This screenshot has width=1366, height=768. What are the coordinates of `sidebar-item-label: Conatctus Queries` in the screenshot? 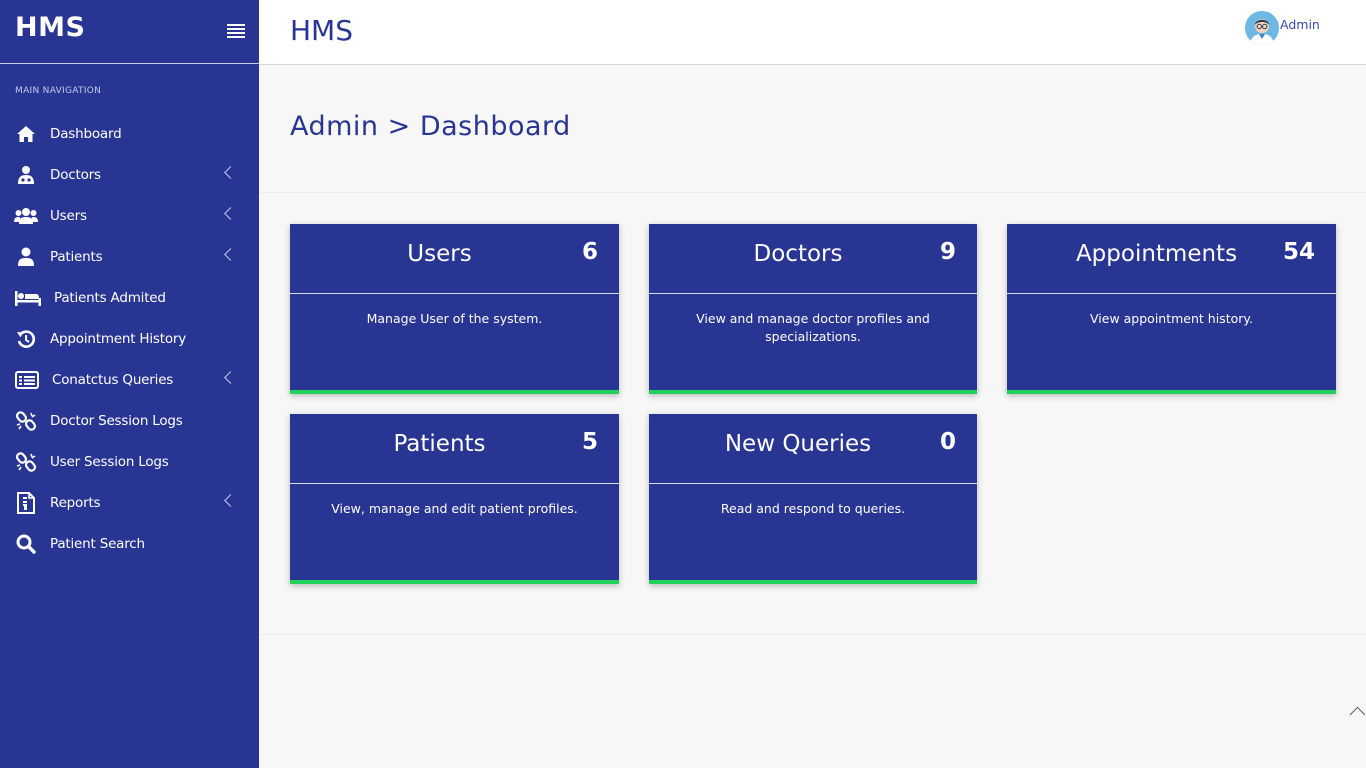 It's located at (113, 379).